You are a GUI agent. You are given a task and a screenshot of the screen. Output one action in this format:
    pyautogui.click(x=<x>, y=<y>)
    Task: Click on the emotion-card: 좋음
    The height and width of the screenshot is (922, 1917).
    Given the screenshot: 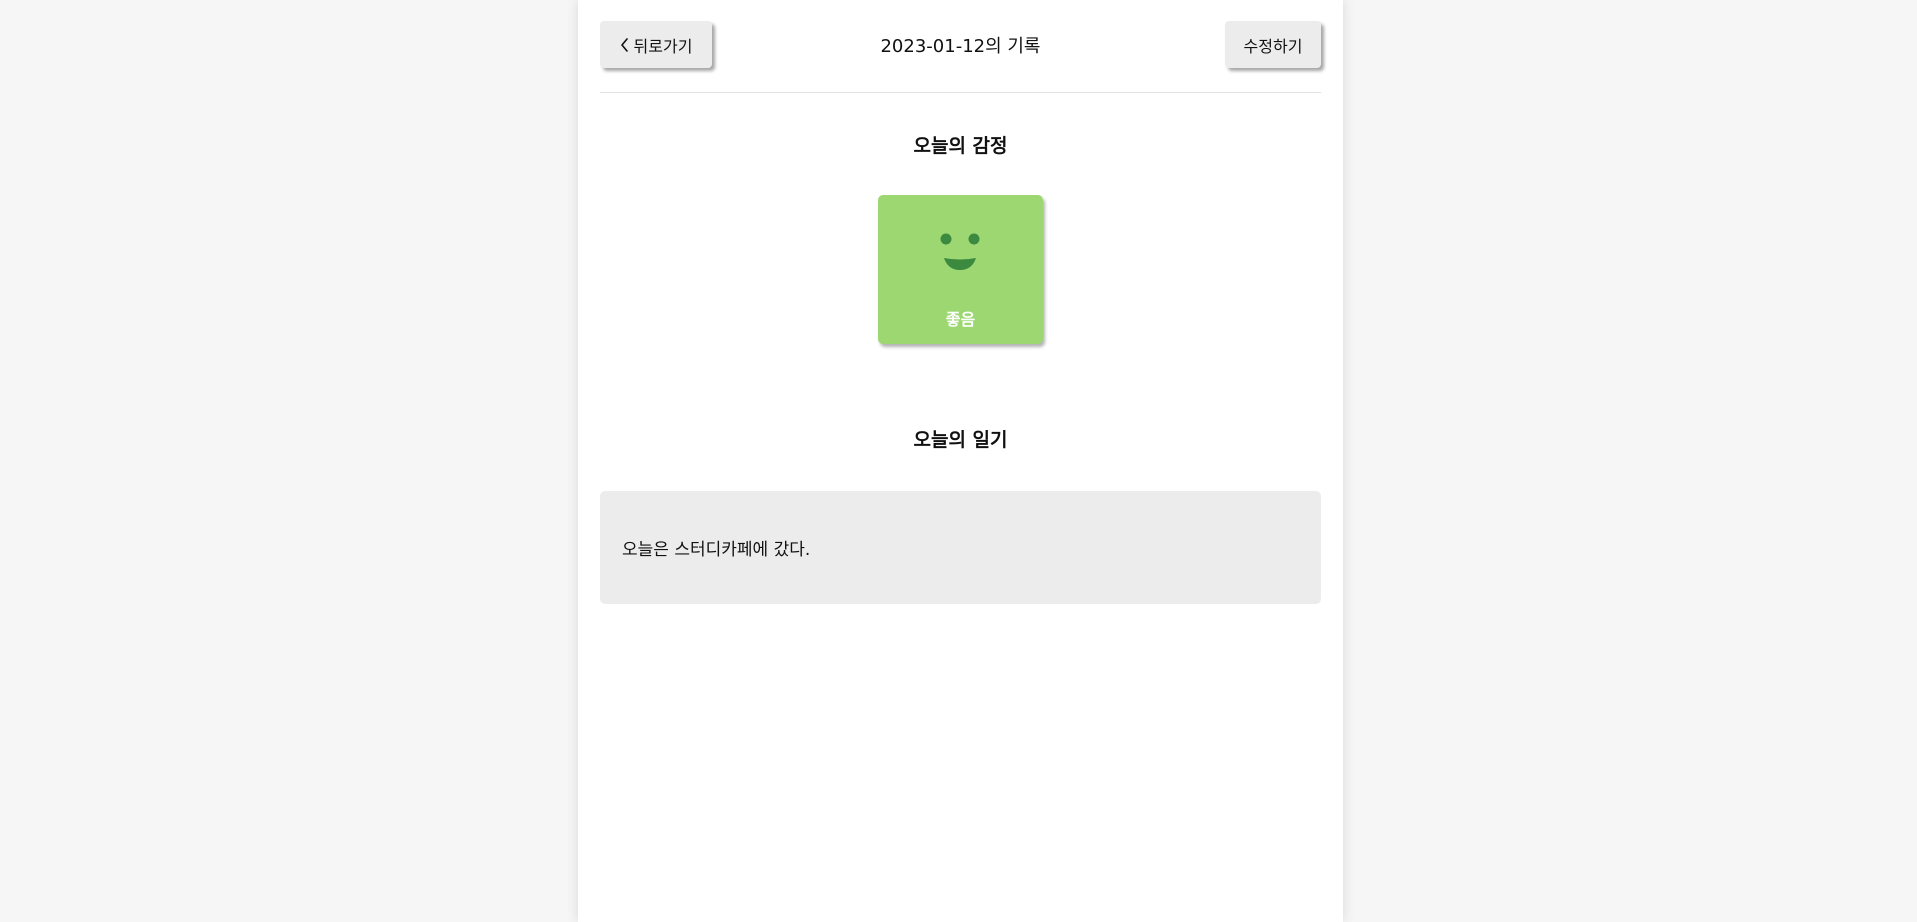 What is the action you would take?
    pyautogui.click(x=960, y=269)
    